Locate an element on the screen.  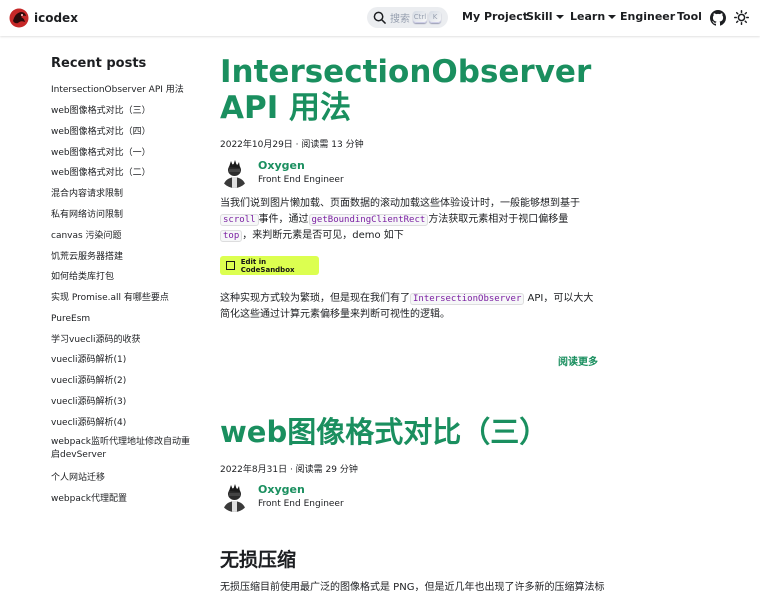
search-placeholder: 搜索 is located at coordinates (400, 19).